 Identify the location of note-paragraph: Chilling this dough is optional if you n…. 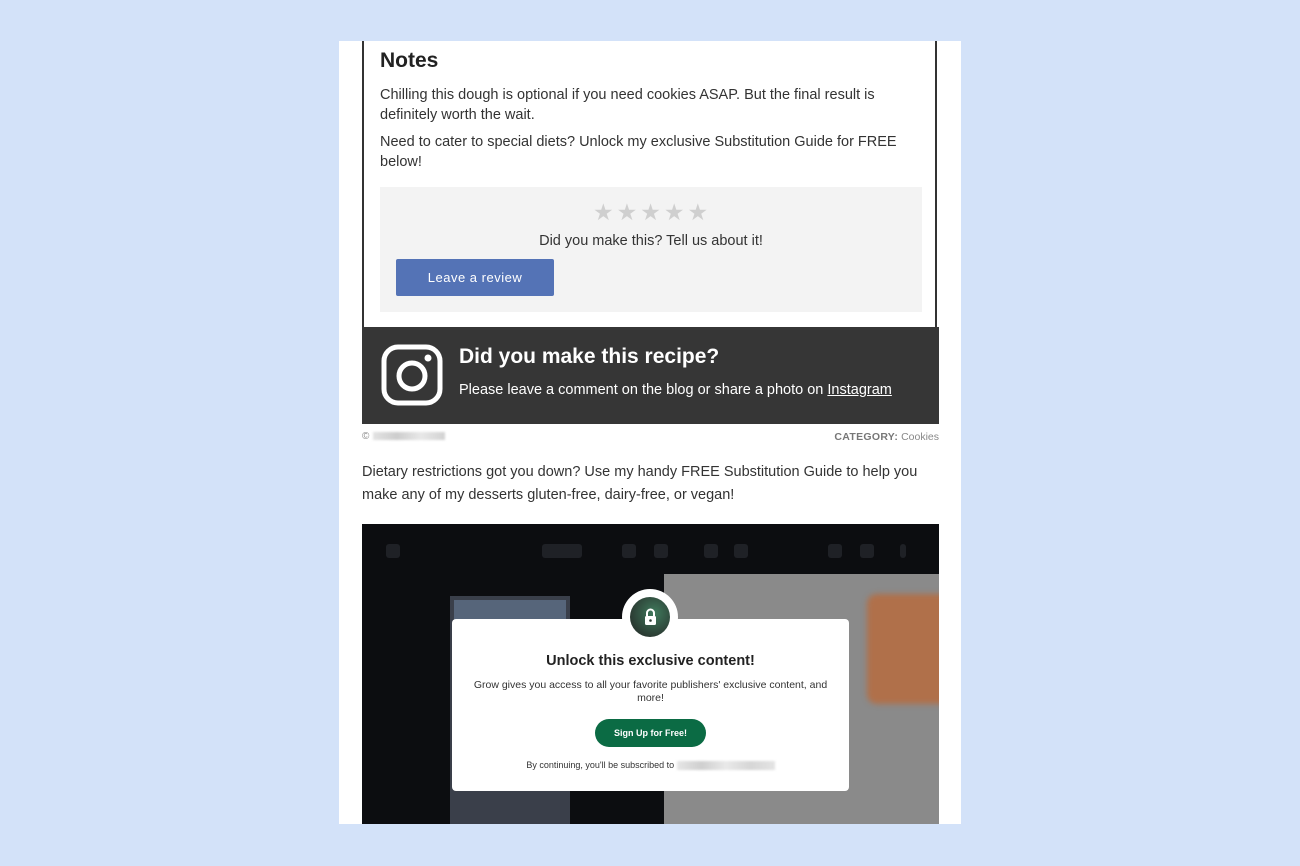
(627, 105).